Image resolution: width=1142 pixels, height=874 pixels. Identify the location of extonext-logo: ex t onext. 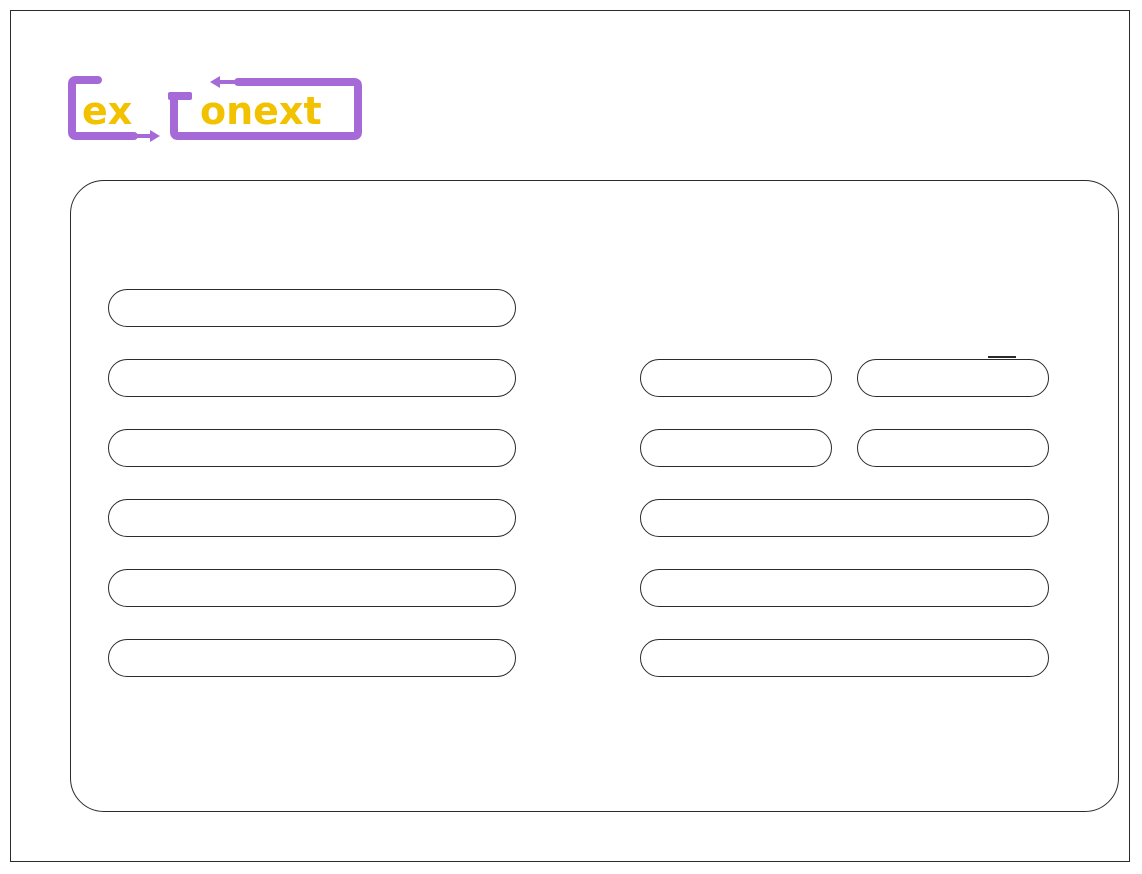
(219, 112).